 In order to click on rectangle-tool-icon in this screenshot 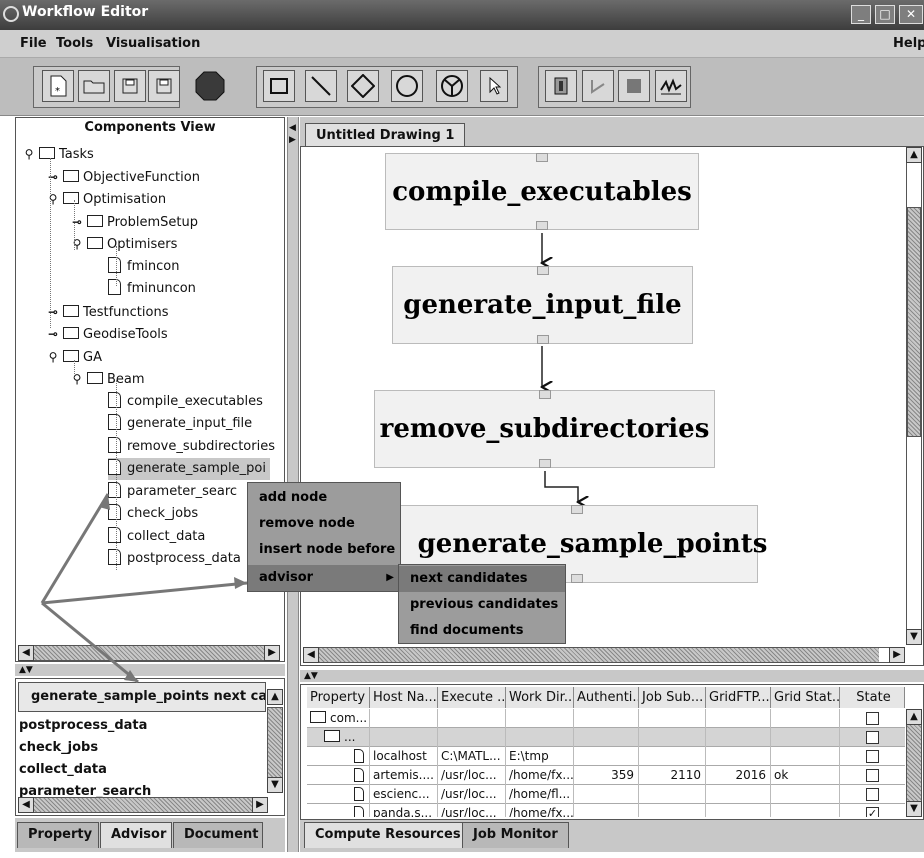, I will do `click(279, 86)`.